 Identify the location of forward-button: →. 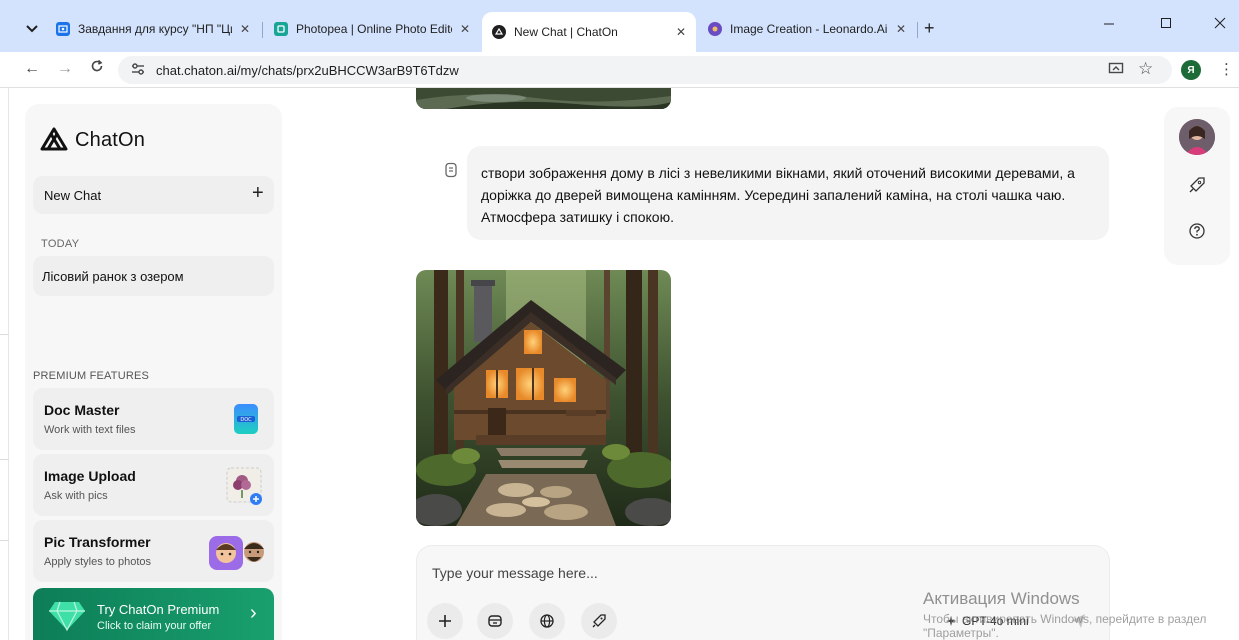
(65, 69).